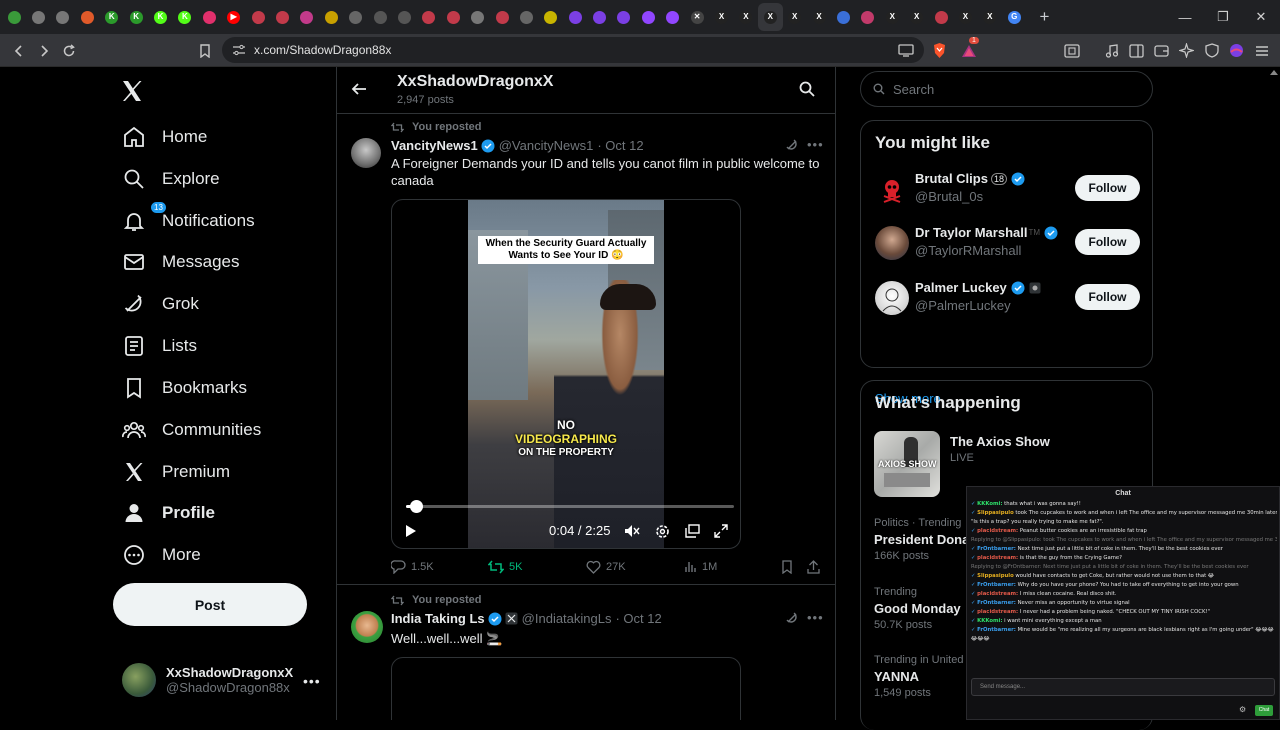 The height and width of the screenshot is (730, 1280). Describe the element at coordinates (1007, 298) in the screenshot. I see `suggestion-item: Palmer Luckey @PalmerLuckey Follow` at that location.